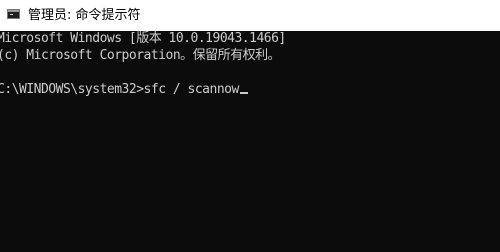 This screenshot has height=252, width=500. I want to click on command-line: C:\WINDOWS\system32>sfc / scannow, so click(124, 90).